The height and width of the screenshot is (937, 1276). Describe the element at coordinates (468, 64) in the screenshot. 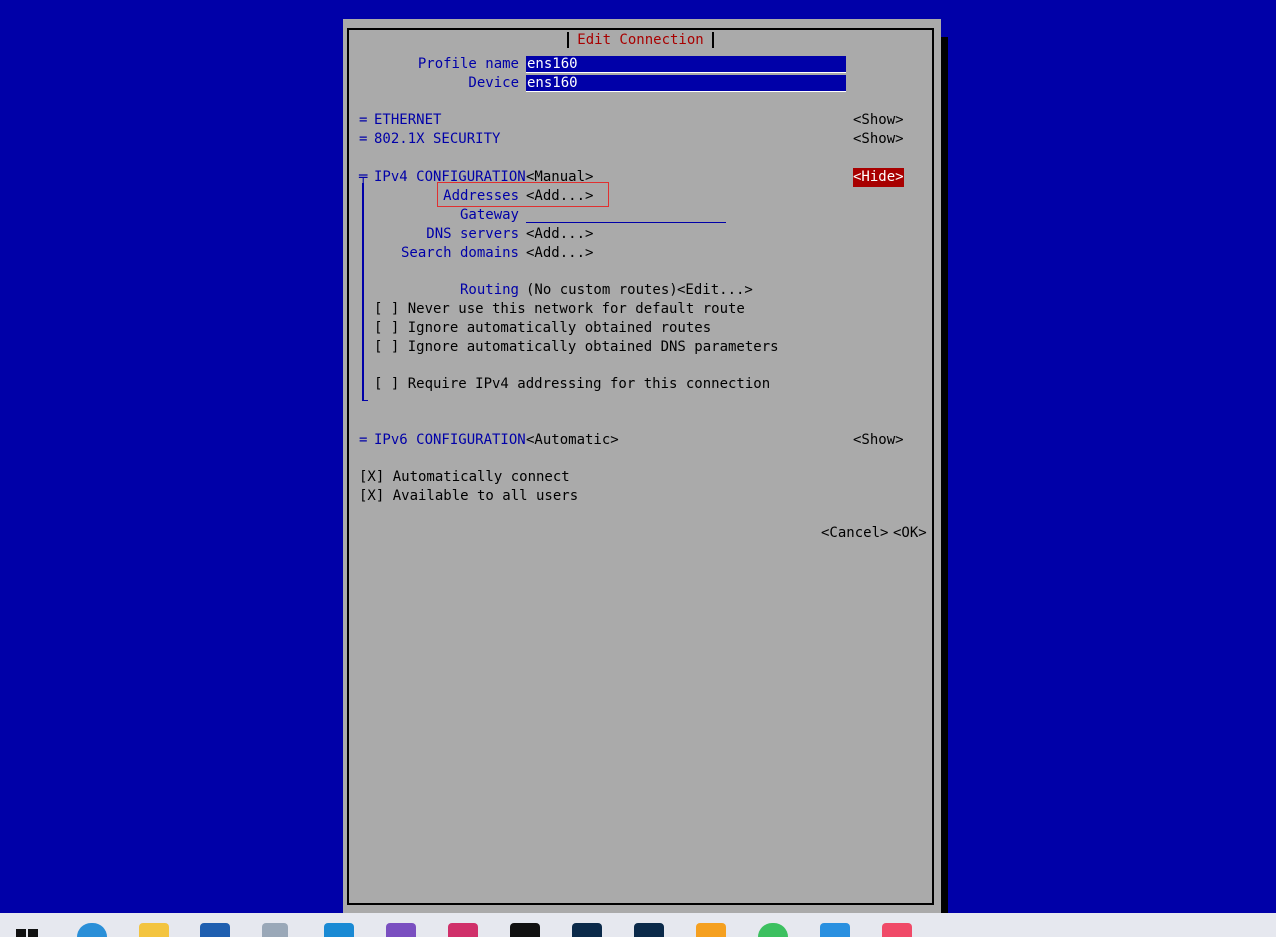

I see `profile-name-label: Profile name` at that location.